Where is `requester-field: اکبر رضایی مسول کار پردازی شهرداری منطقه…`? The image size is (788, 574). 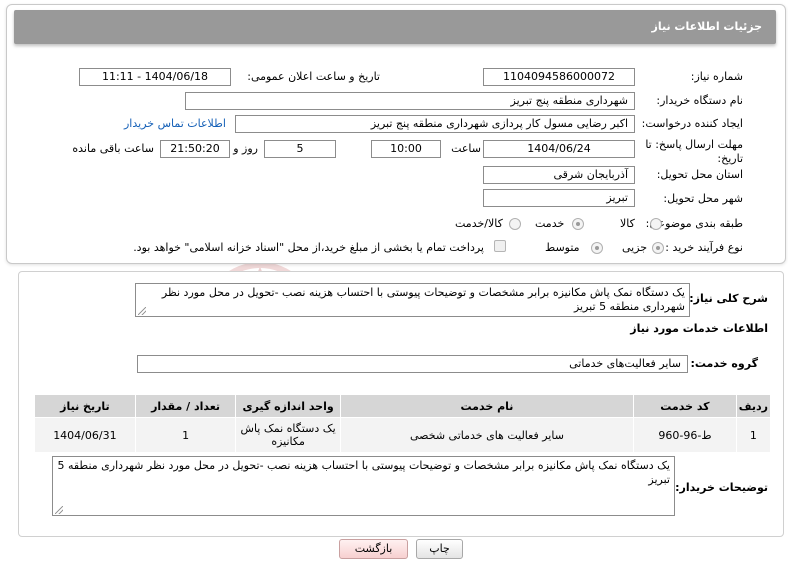
requester-field: اکبر رضایی مسول کار پردازی شهرداری منطقه… is located at coordinates (435, 124).